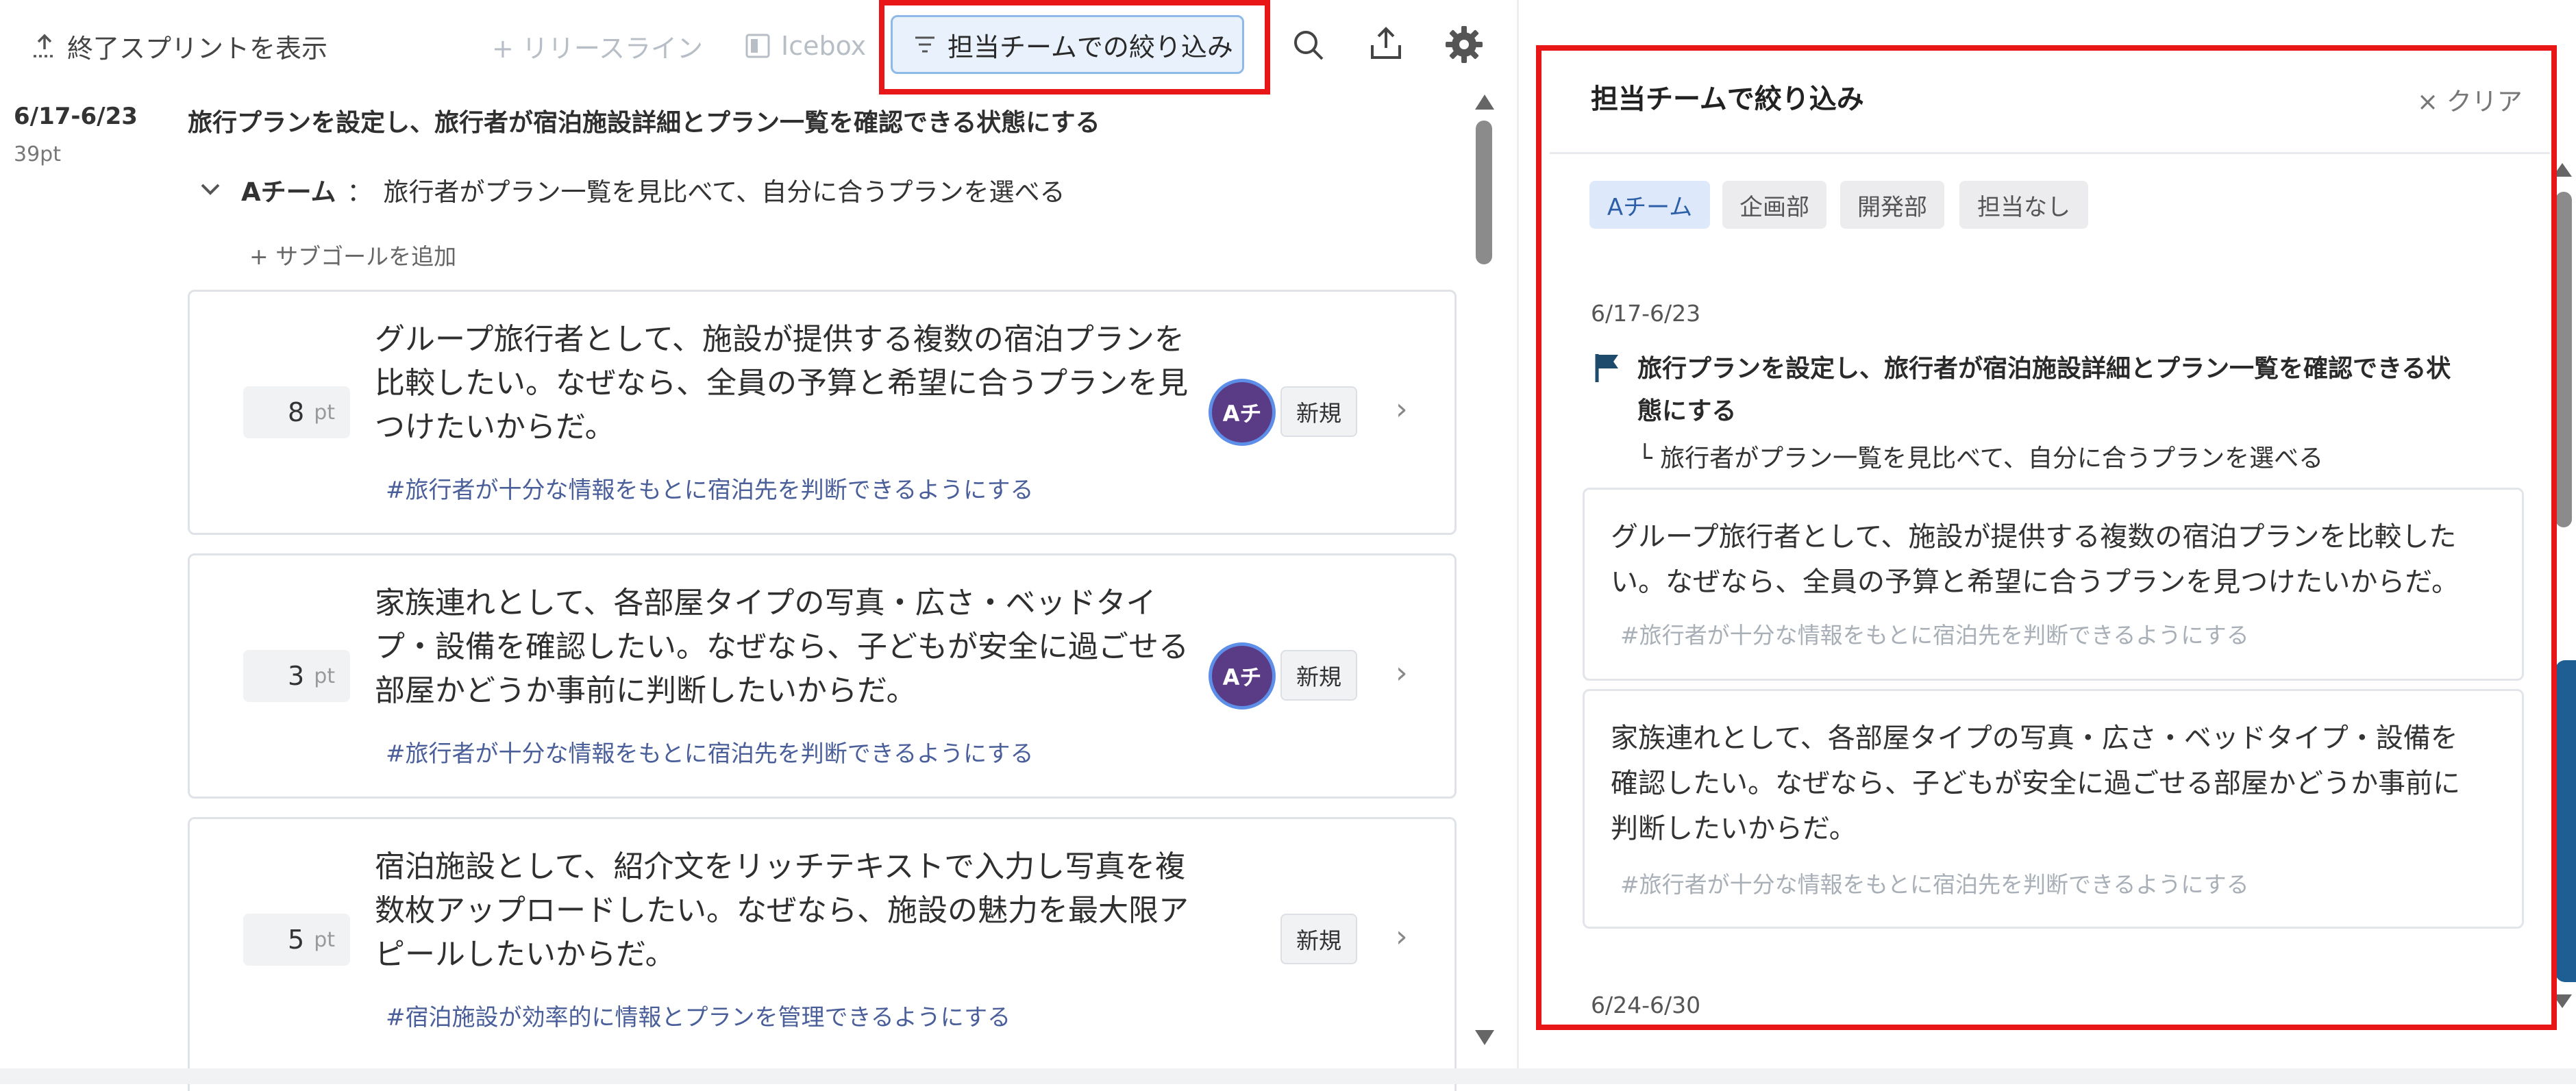  Describe the element at coordinates (646, 690) in the screenshot. I see `story-line: 部屋かどうか事前に判断したいからだ。` at that location.